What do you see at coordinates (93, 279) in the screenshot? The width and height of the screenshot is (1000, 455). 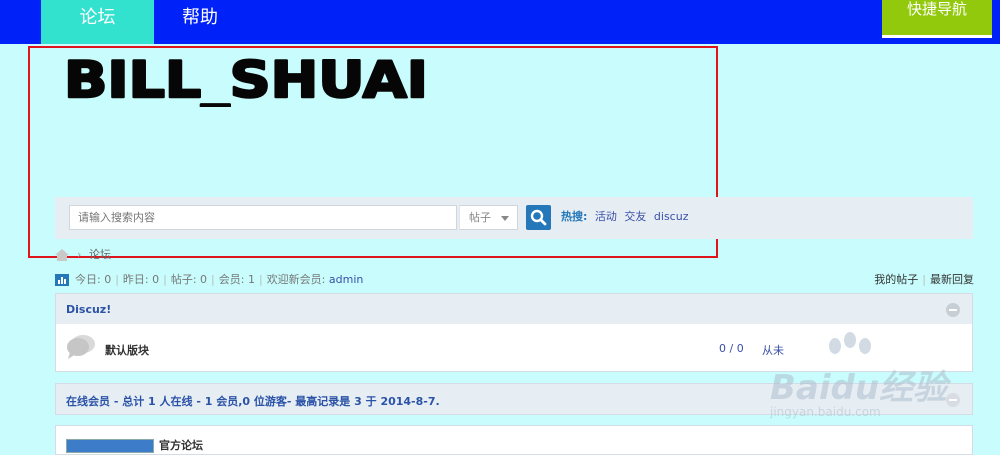 I see `stat-today: 今日: 0` at bounding box center [93, 279].